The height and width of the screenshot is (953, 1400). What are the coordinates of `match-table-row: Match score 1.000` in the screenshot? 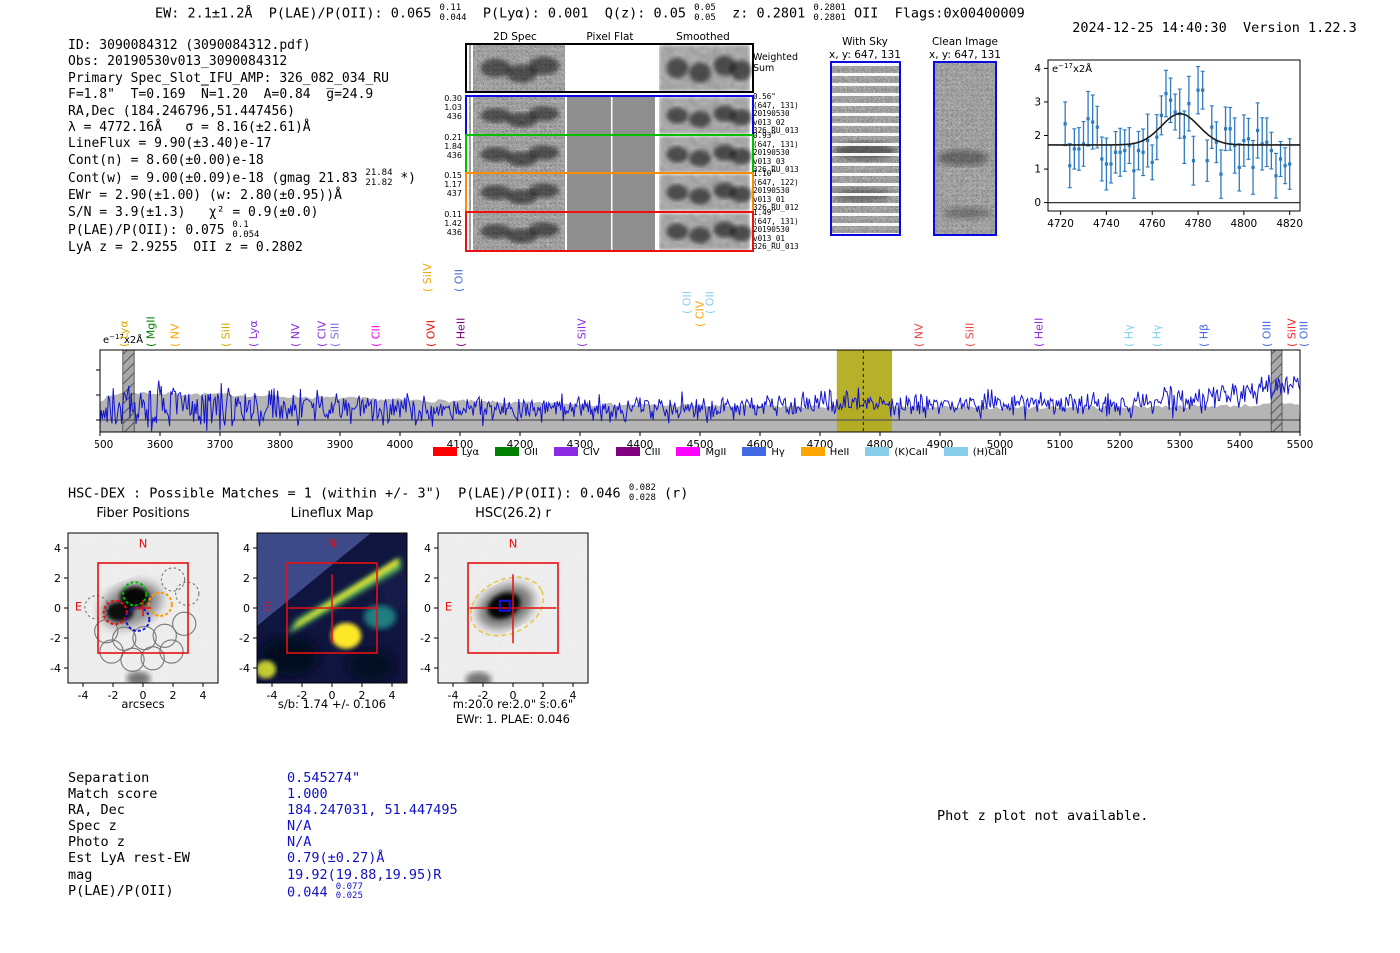 It's located at (263, 794).